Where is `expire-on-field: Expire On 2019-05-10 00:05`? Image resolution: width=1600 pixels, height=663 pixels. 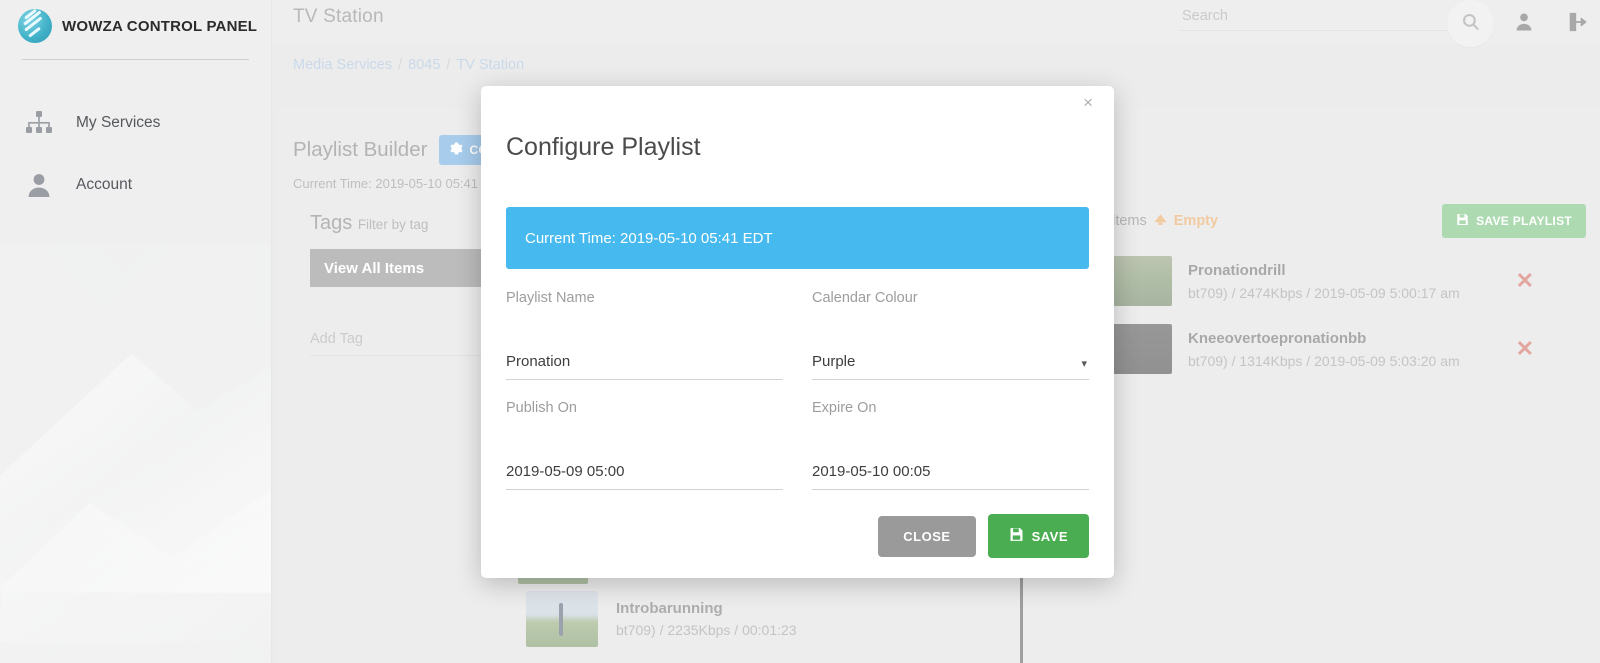 expire-on-field: Expire On 2019-05-10 00:05 is located at coordinates (950, 435).